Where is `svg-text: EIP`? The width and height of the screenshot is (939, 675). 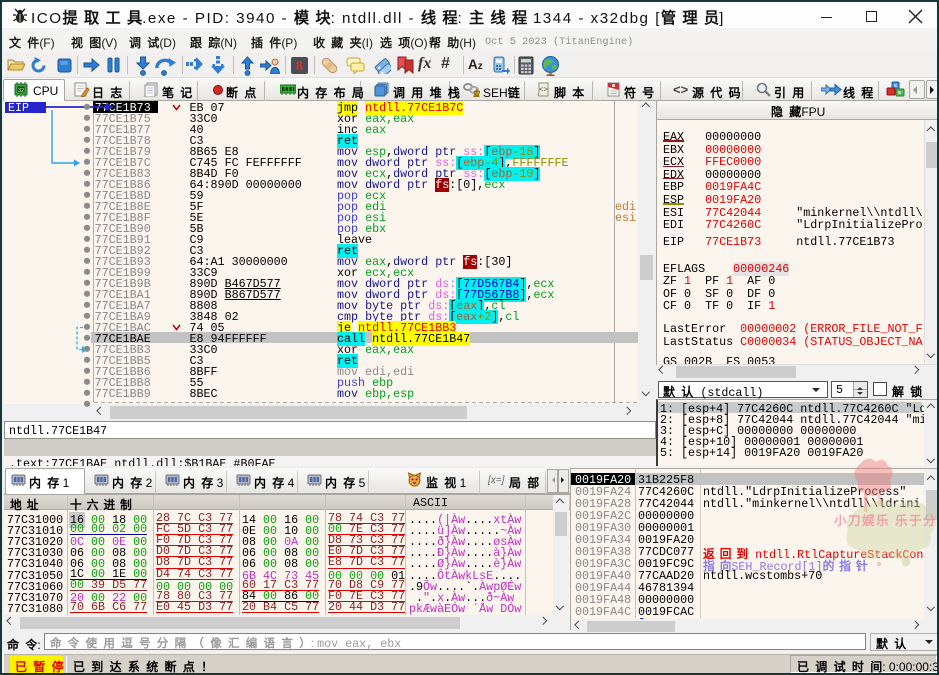
svg-text: EIP is located at coordinates (18, 108).